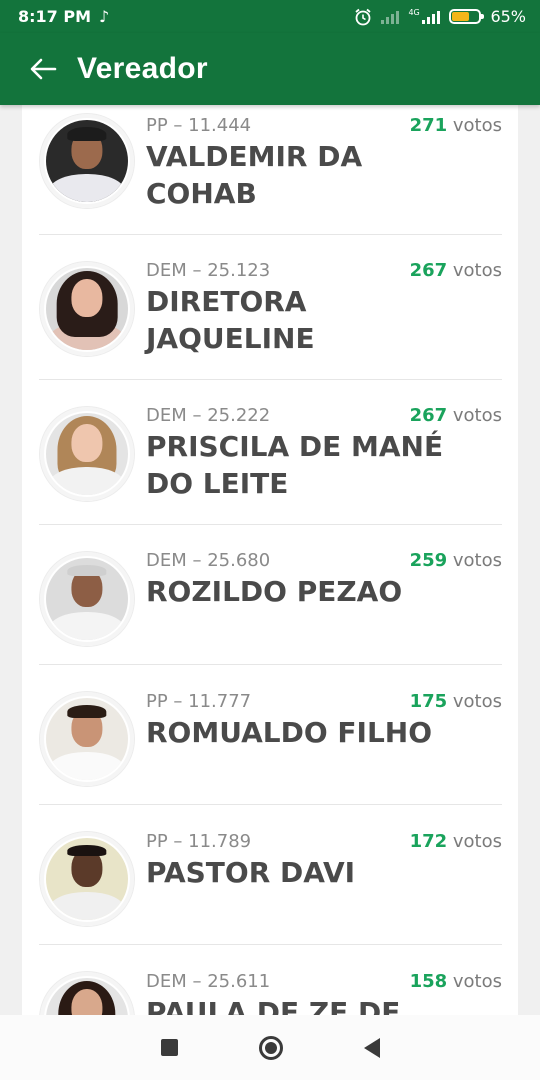 This screenshot has width=540, height=1080. Describe the element at coordinates (428, 841) in the screenshot. I see `votes-count: 172` at that location.